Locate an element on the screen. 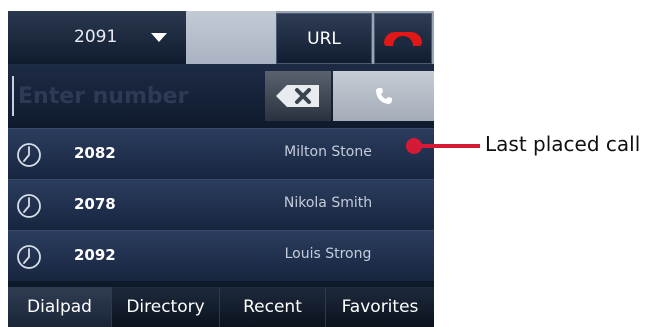  end-call-button is located at coordinates (403, 38).